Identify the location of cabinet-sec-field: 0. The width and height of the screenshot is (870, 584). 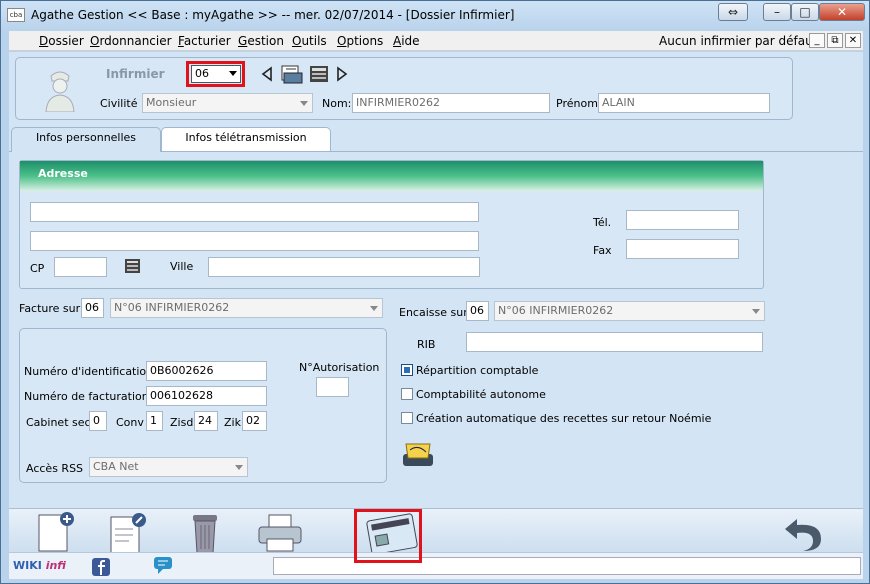
(98, 421).